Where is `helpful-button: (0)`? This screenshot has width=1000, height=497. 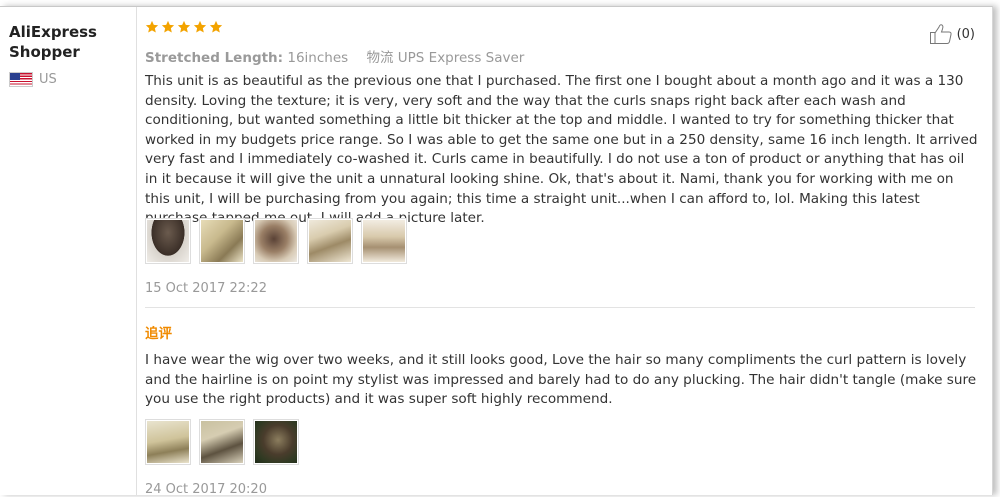
helpful-button: (0) is located at coordinates (952, 34).